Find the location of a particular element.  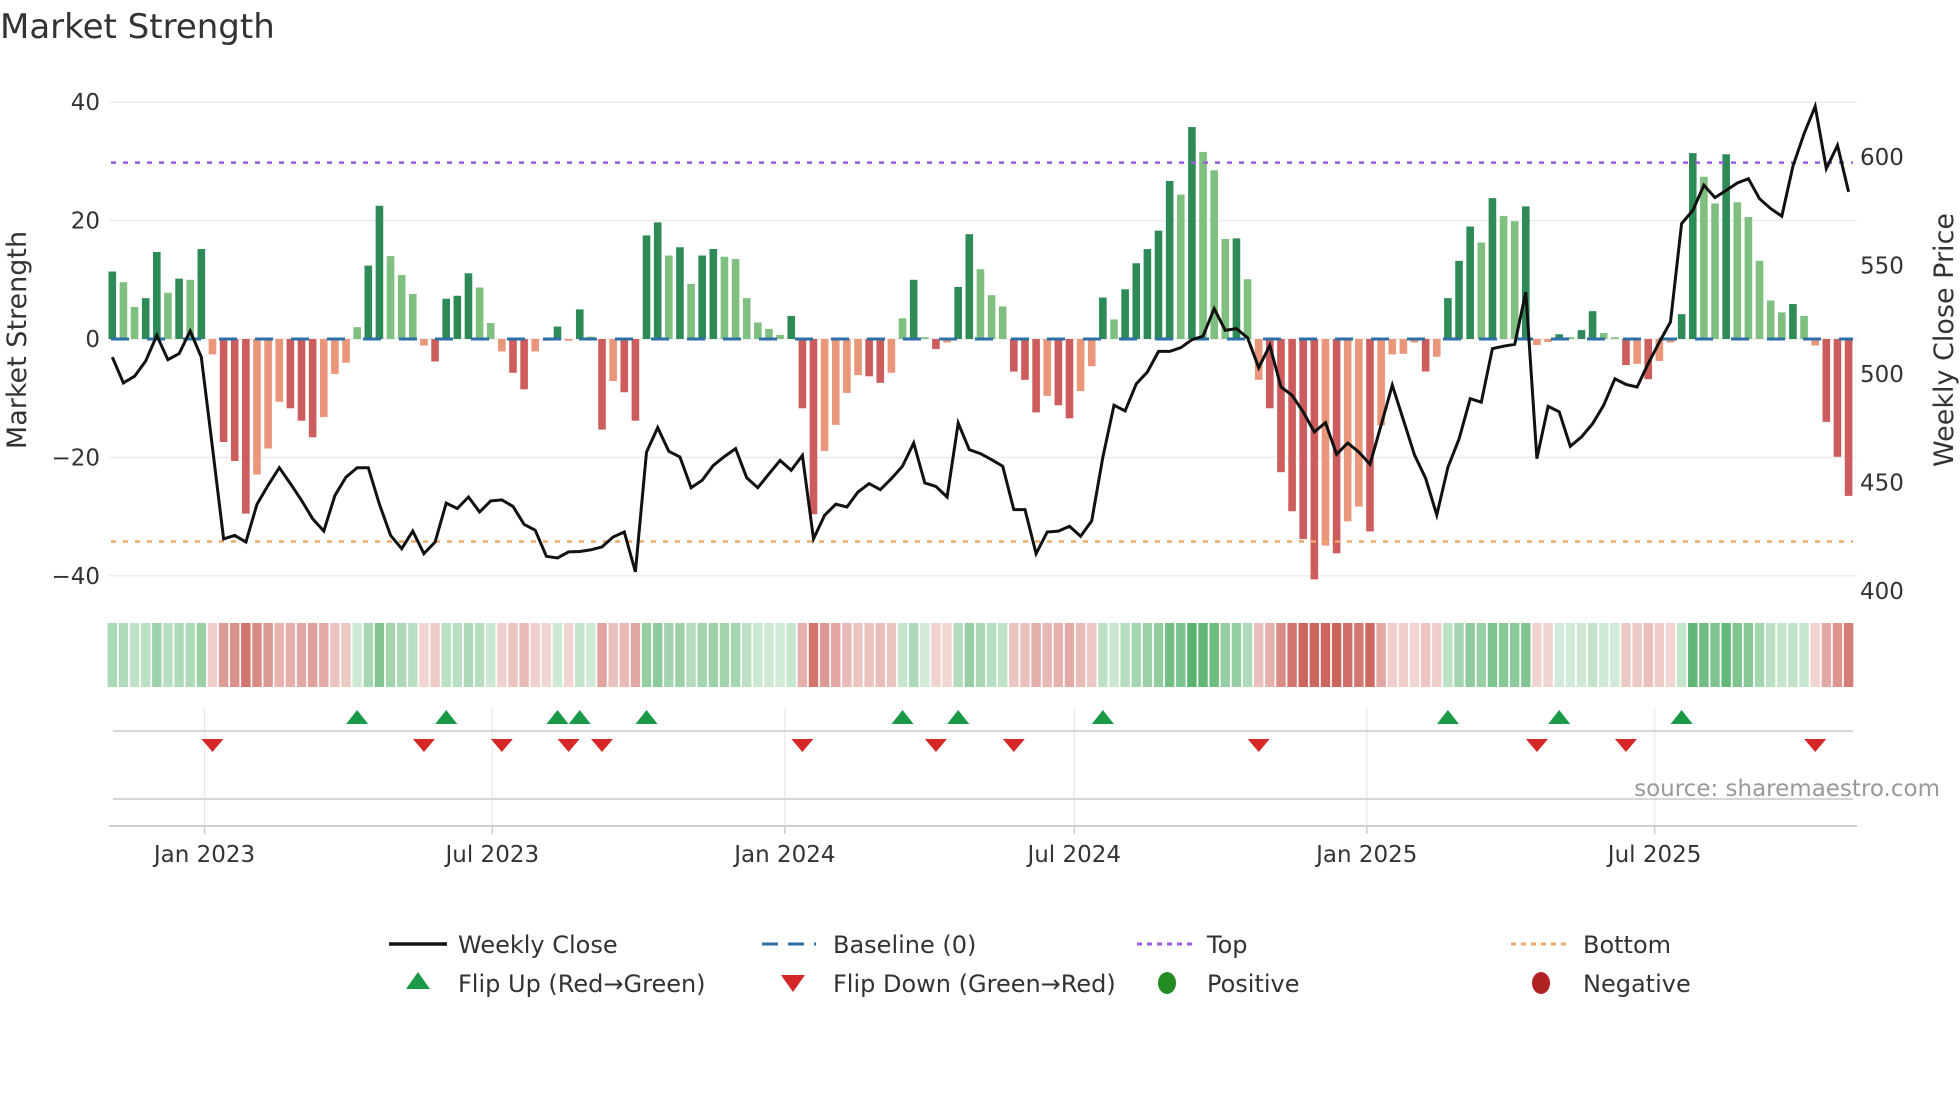

legend-flip-up-icon is located at coordinates (418, 980).